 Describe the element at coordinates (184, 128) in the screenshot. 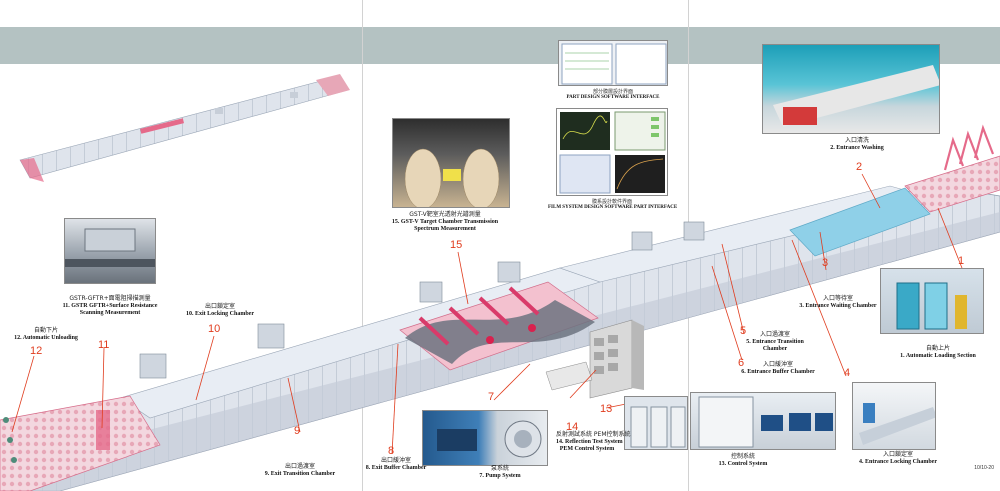

I see `overview-line` at that location.